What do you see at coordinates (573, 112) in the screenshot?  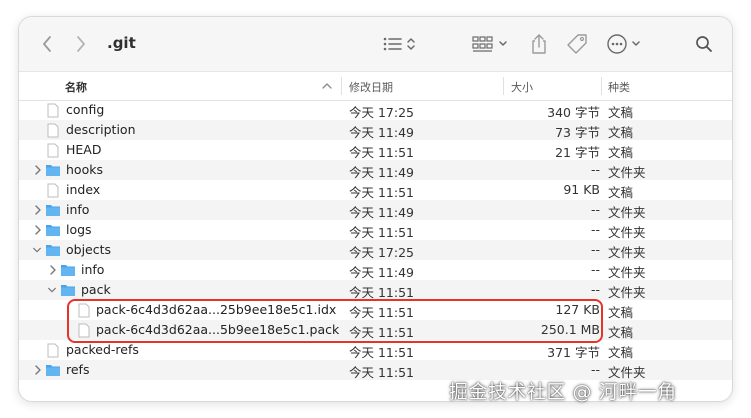 I see `file-size: 340 字节` at bounding box center [573, 112].